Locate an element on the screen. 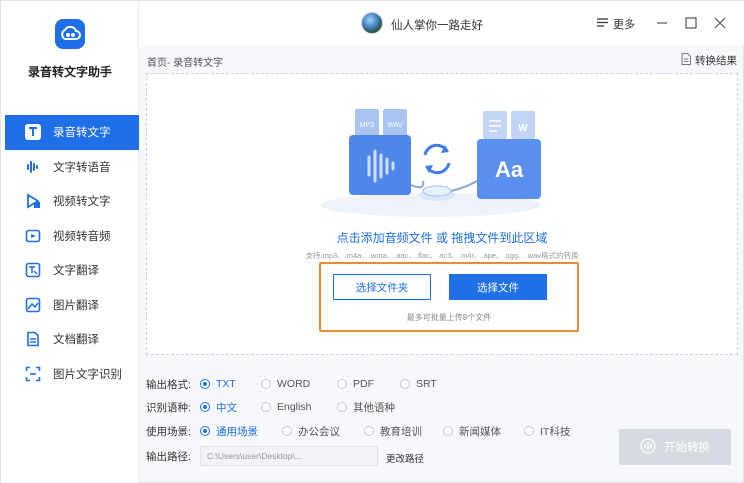  sidebar-item-label: 视频转文字 is located at coordinates (82, 202).